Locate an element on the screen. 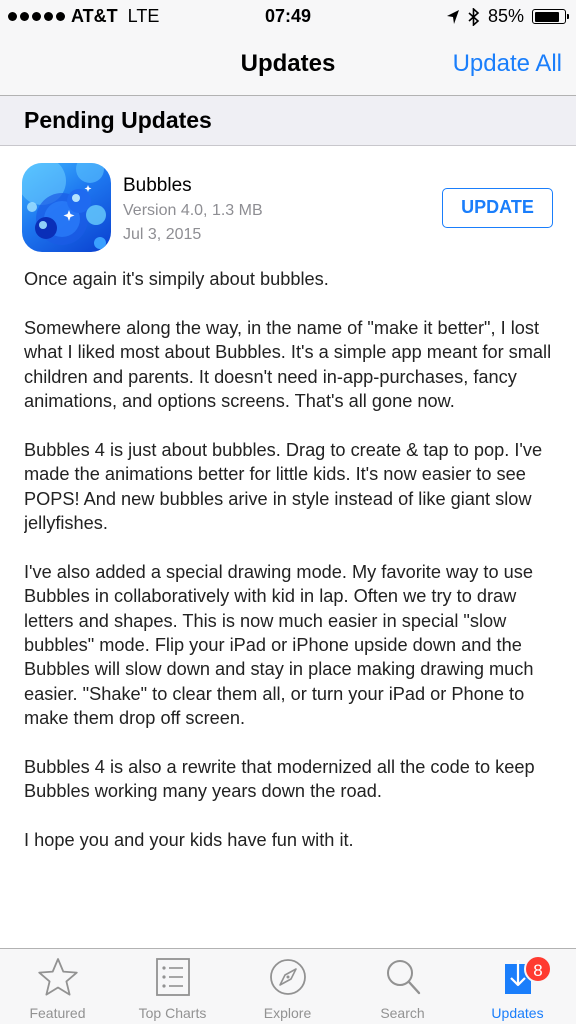 This screenshot has height=1024, width=576. app-date: Jul 3, 2015 is located at coordinates (162, 234).